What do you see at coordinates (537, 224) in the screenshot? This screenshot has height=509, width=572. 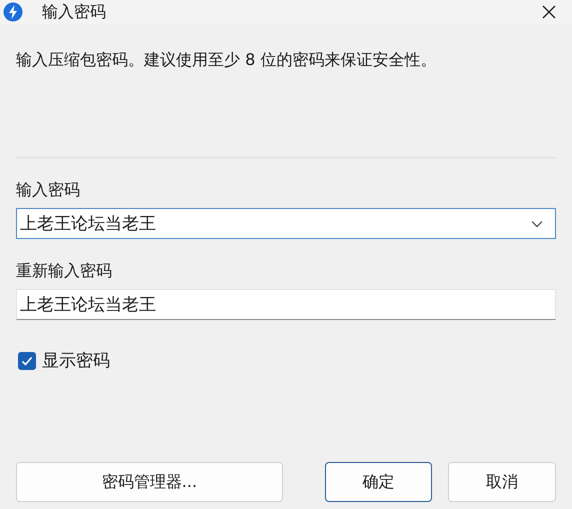 I see `chevron-down-icon` at bounding box center [537, 224].